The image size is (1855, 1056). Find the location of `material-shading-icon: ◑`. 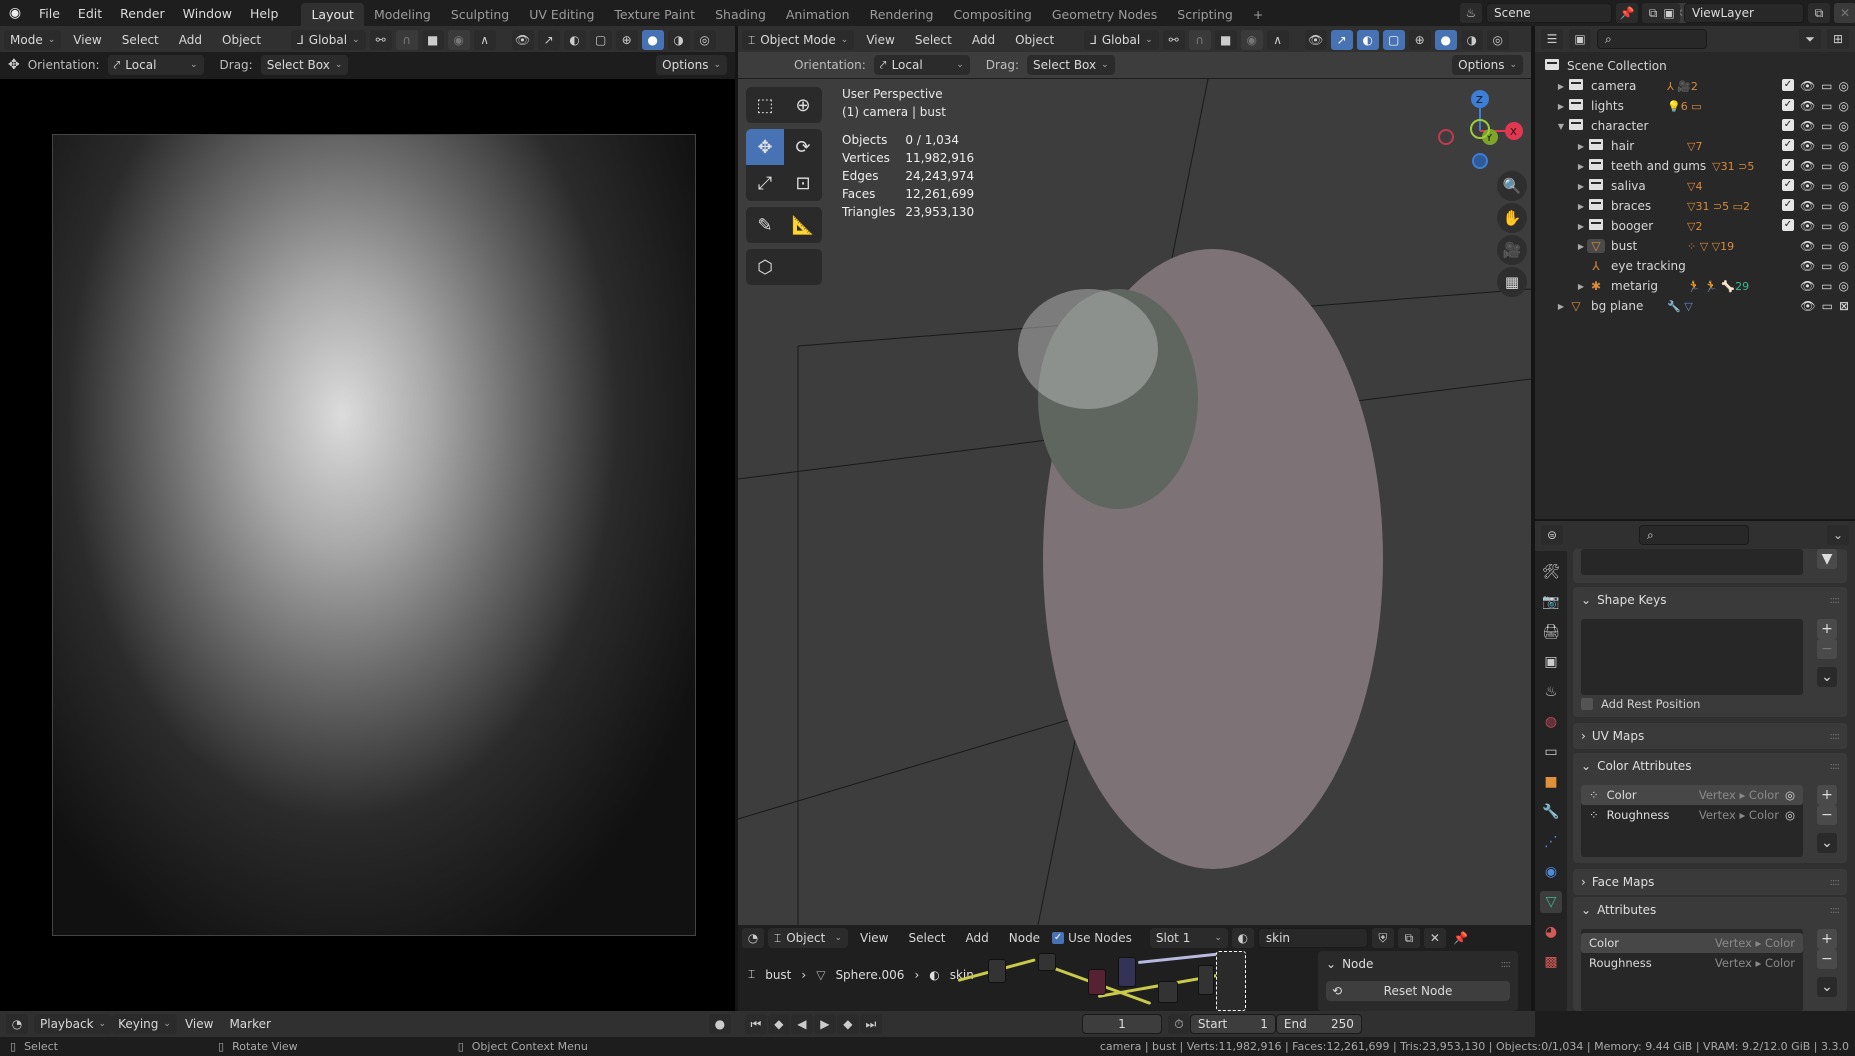

material-shading-icon: ◑ is located at coordinates (678, 40).